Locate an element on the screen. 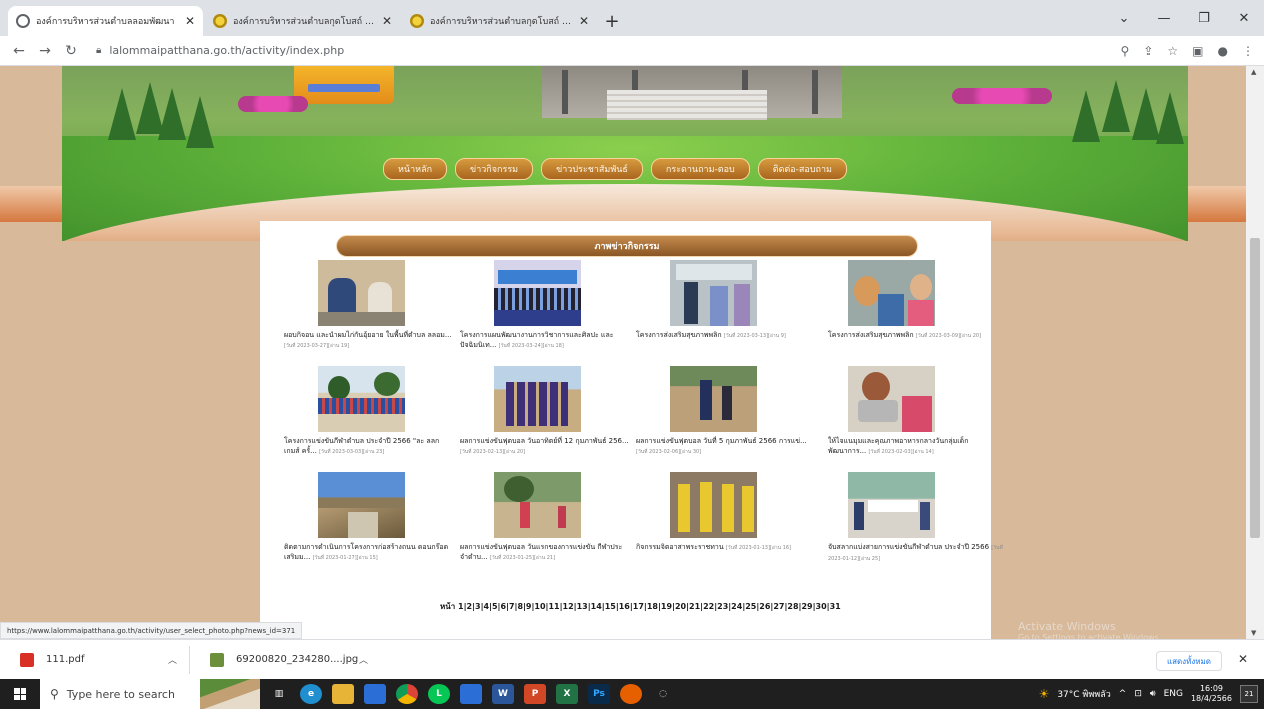 The image size is (1264, 709). file-explorer-icon is located at coordinates (343, 694).